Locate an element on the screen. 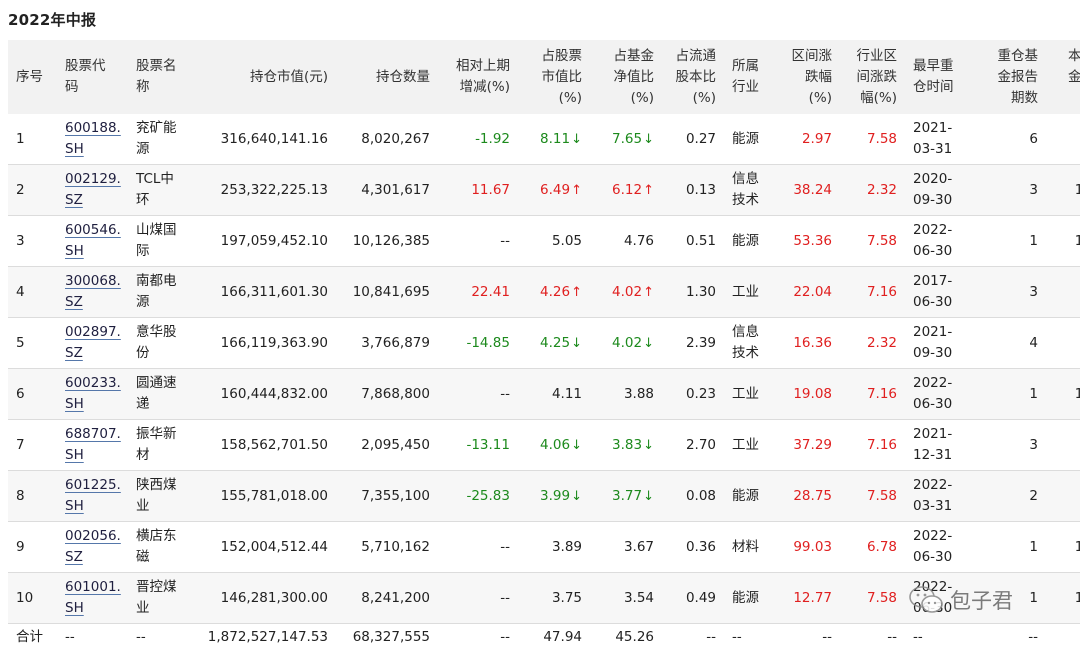 This screenshot has width=1080, height=656. stock-code: 002129. SZ is located at coordinates (93, 189).